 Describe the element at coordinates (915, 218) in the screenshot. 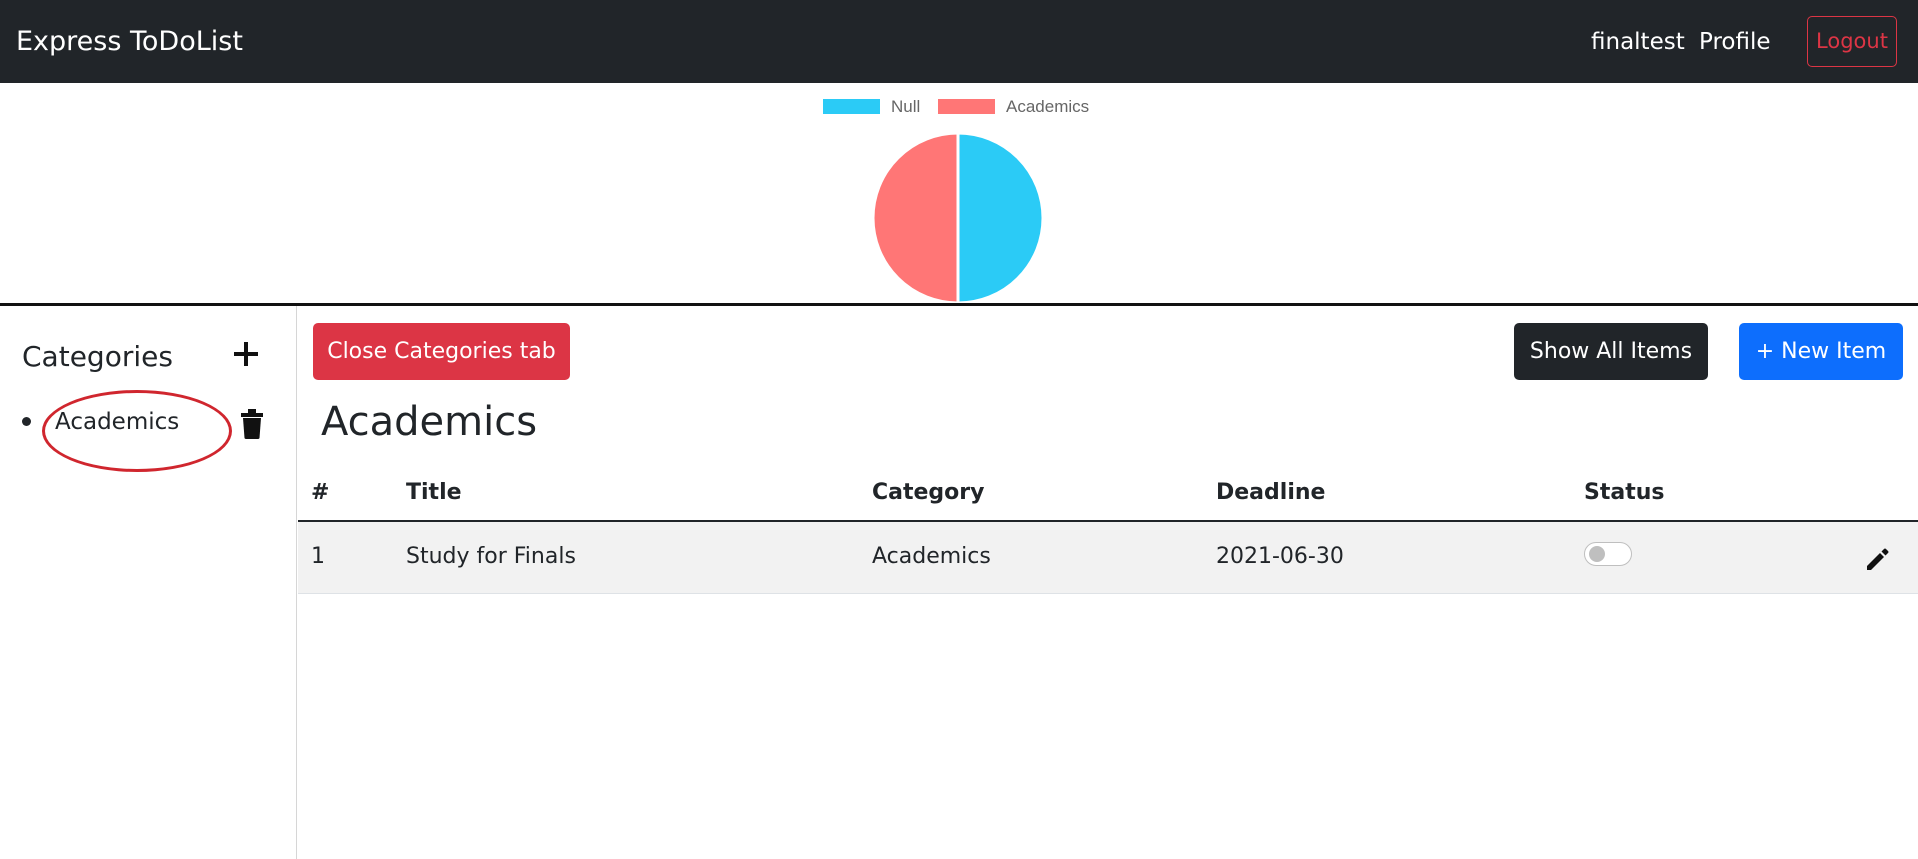

I see `pie-slice-academics` at that location.